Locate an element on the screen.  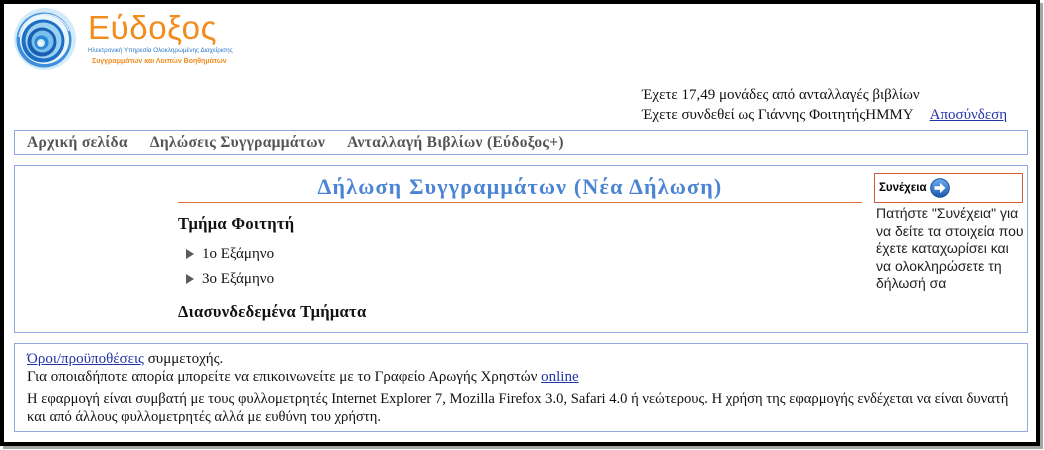
semester-item-1: 1ο Εξάμηνο is located at coordinates (230, 254).